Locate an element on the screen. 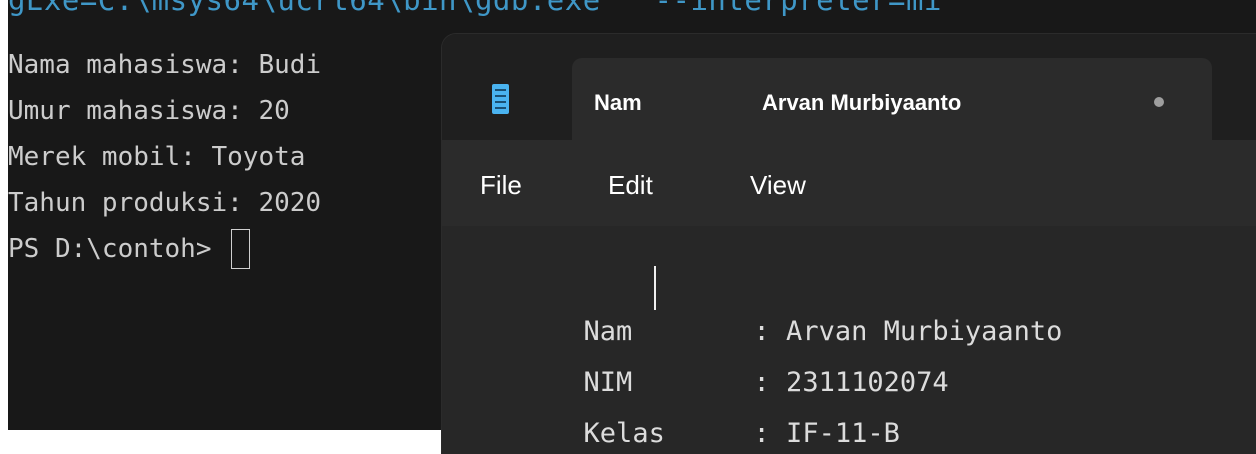 This screenshot has height=454, width=1256. editor-line: Kelas : IF-11-B is located at coordinates (693, 408).